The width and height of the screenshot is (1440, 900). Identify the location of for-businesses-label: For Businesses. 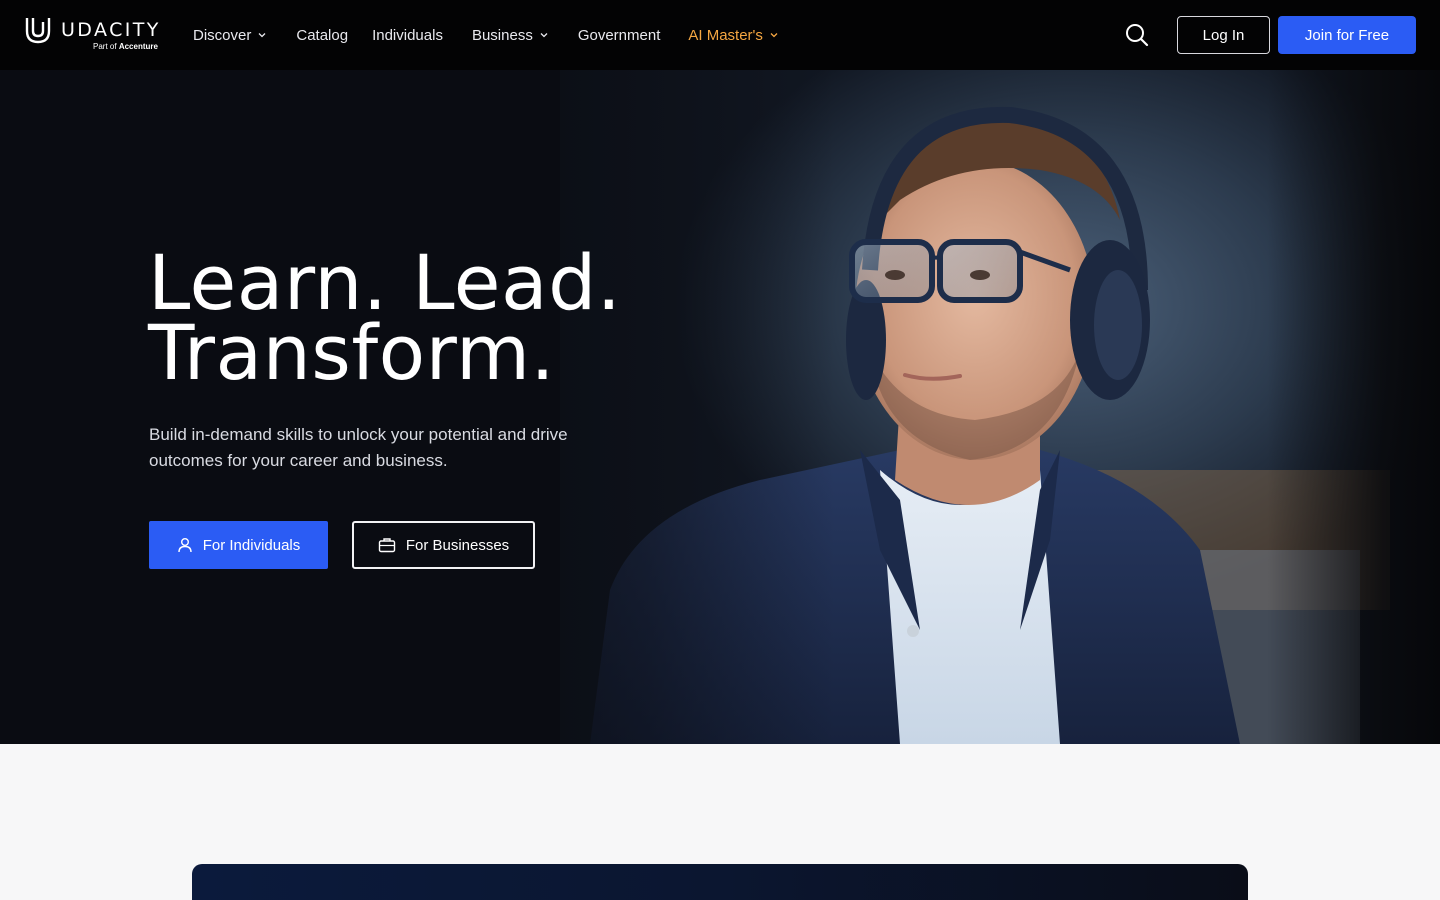
(457, 545).